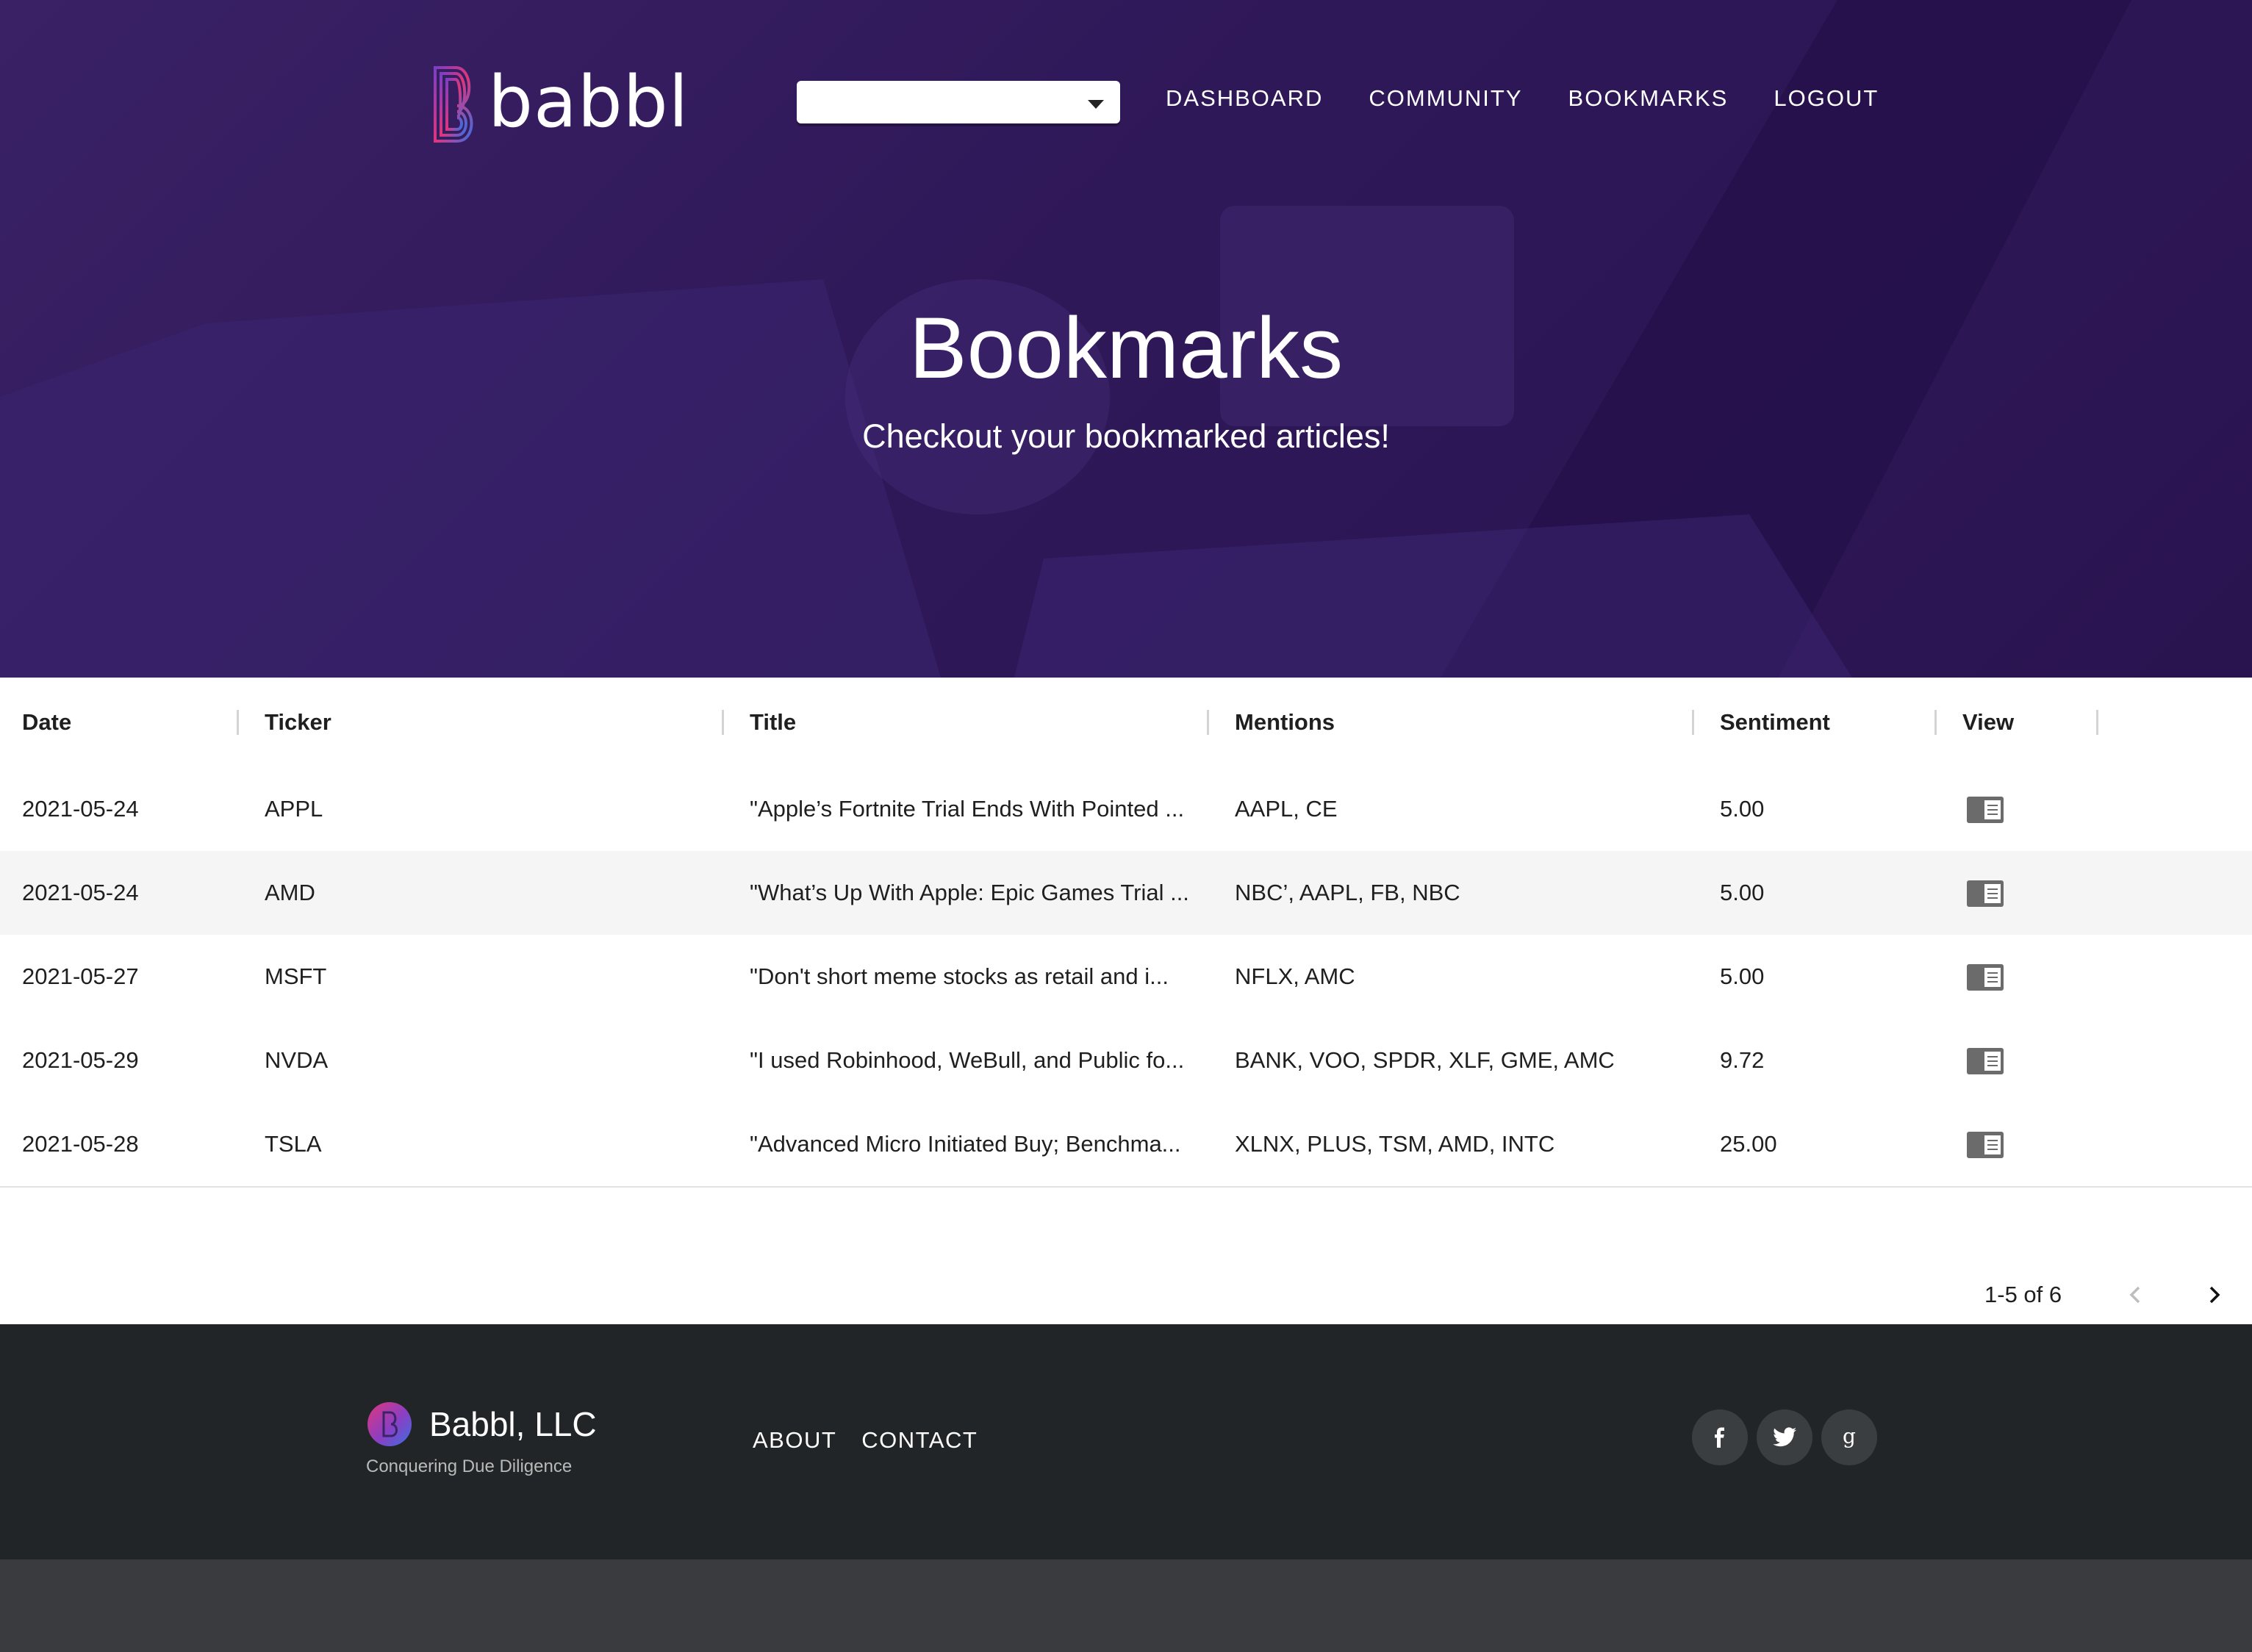  I want to click on page-range-label: 1-5 of 6, so click(2023, 1294).